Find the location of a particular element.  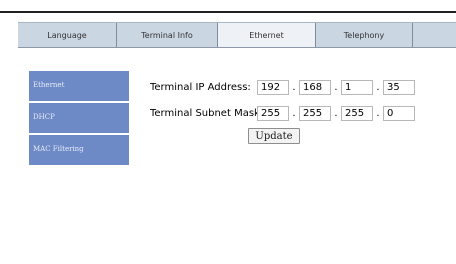

ip-octet-4: 35 is located at coordinates (399, 87).